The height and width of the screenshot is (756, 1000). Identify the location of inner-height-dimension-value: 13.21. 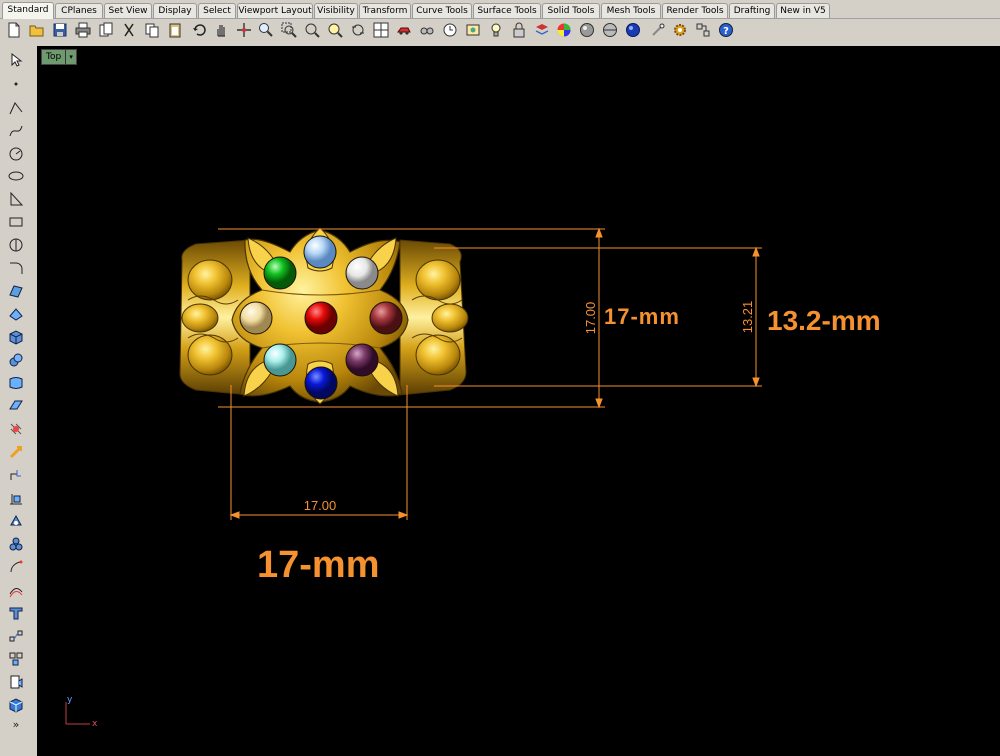
(747, 317).